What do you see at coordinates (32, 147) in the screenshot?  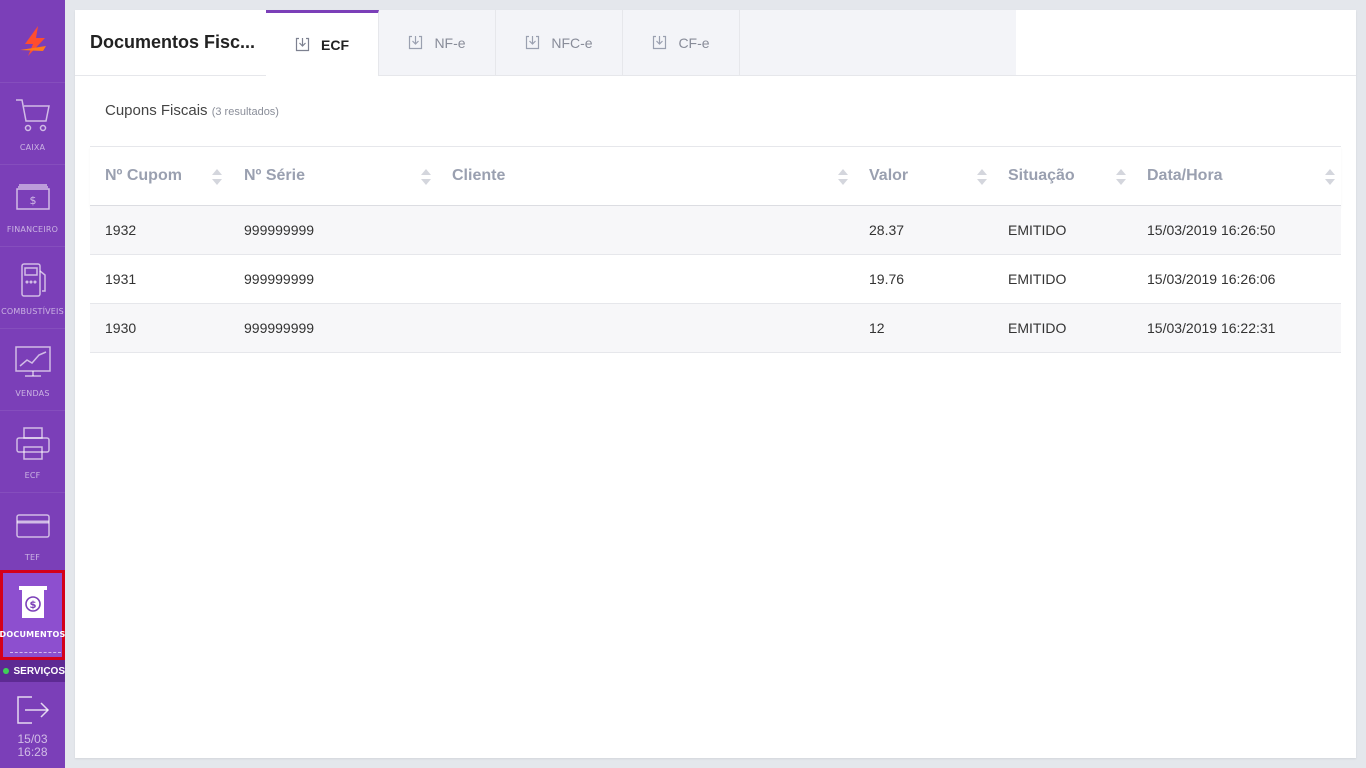 I see `sidebar-item-label: CAIXA` at bounding box center [32, 147].